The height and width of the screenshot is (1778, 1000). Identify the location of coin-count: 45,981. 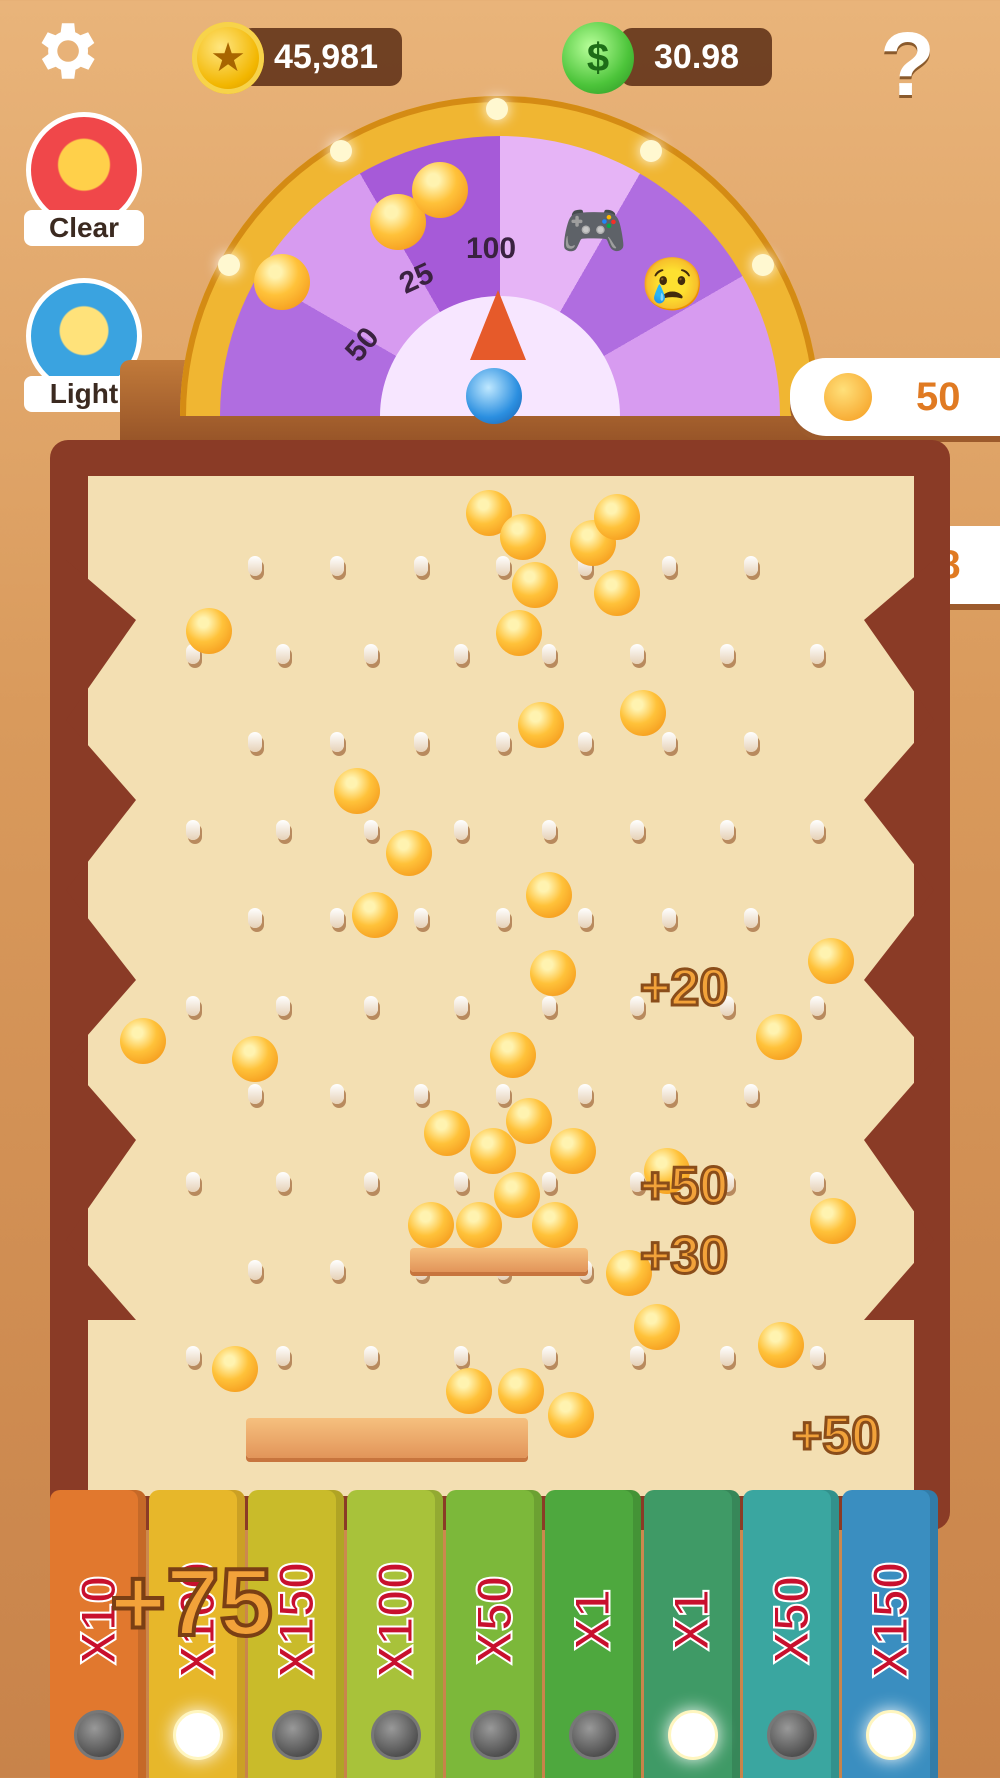
(326, 56).